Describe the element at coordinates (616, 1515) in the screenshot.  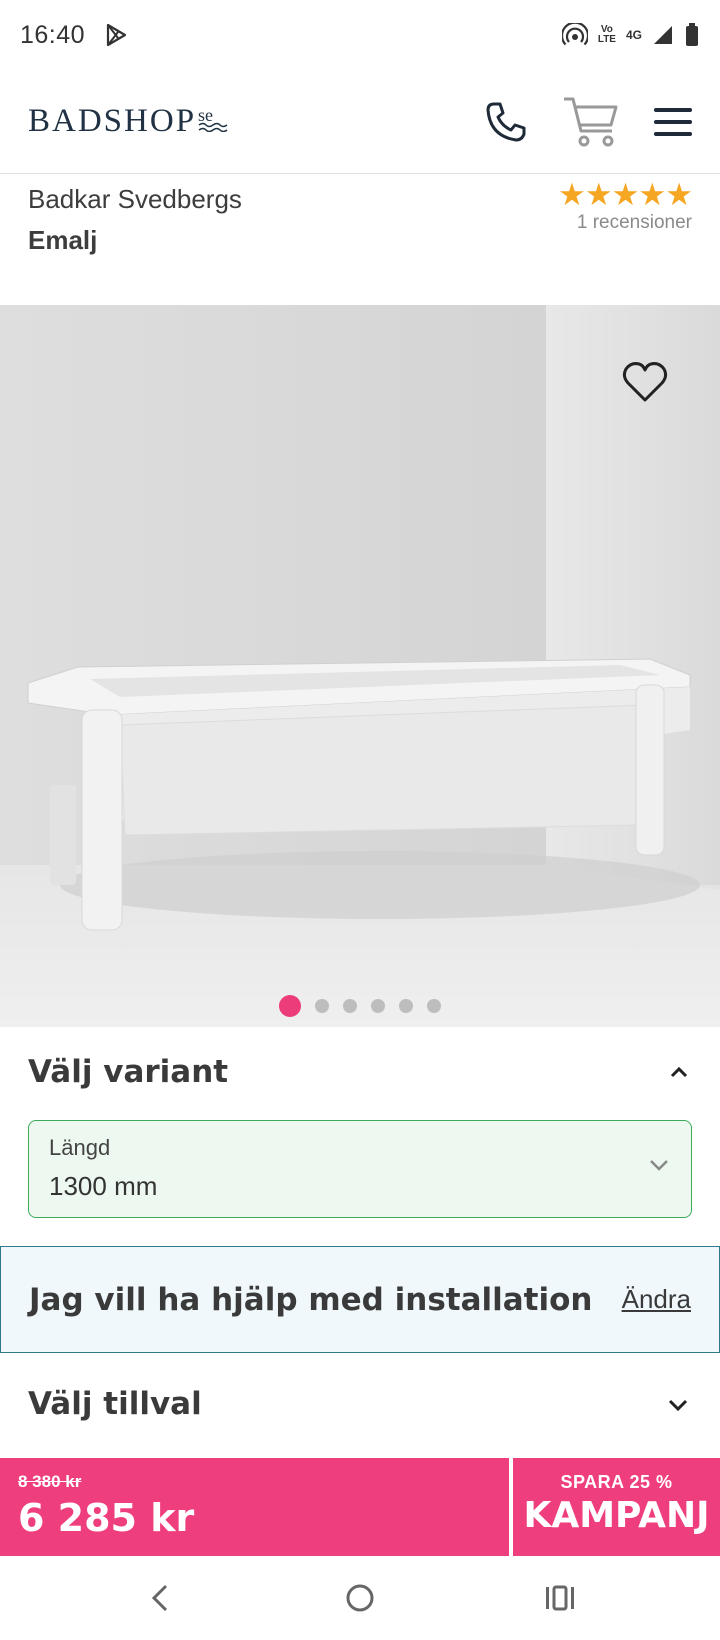
I see `campaign-label: KAMPANJ` at that location.